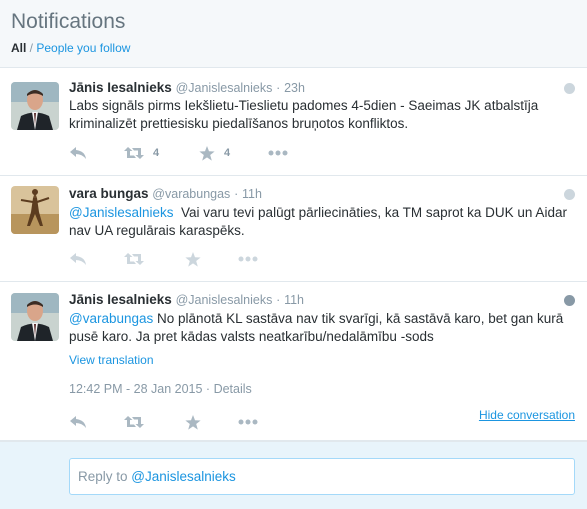 This screenshot has width=587, height=509. Describe the element at coordinates (191, 194) in the screenshot. I see `user-handle: @varabungas` at that location.